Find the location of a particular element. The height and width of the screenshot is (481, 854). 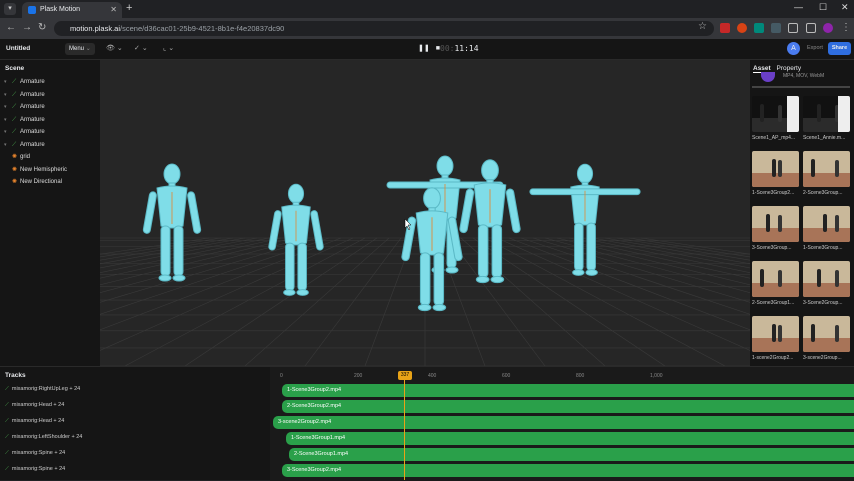

user-avatar: A is located at coordinates (793, 48).